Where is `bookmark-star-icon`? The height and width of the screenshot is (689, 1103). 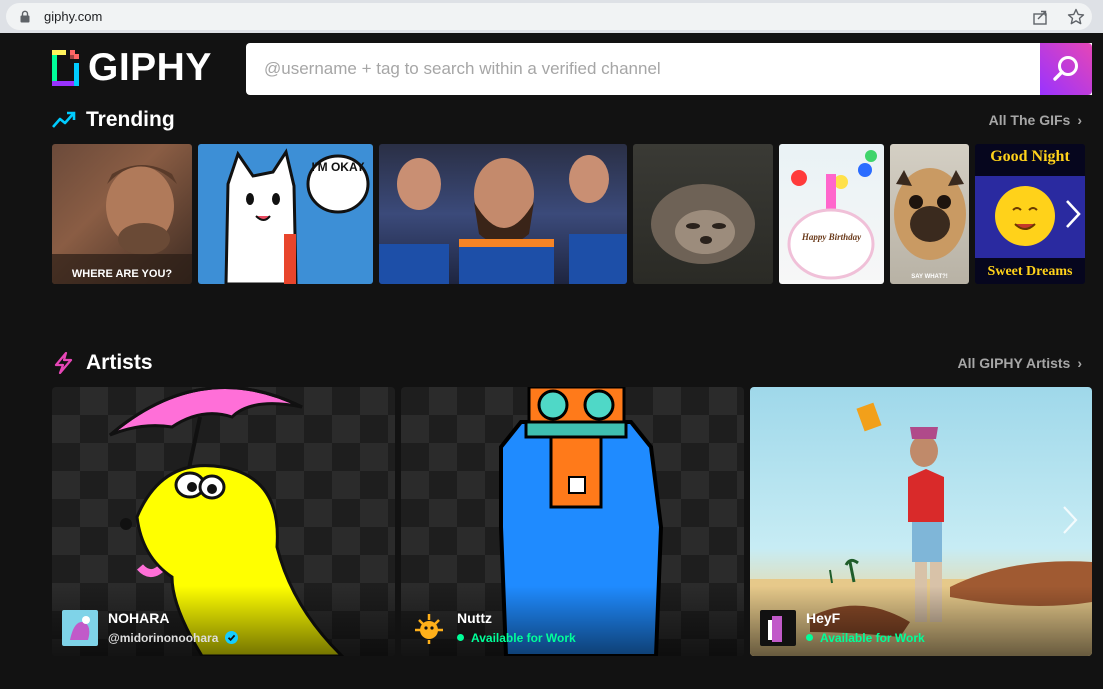 bookmark-star-icon is located at coordinates (1076, 17).